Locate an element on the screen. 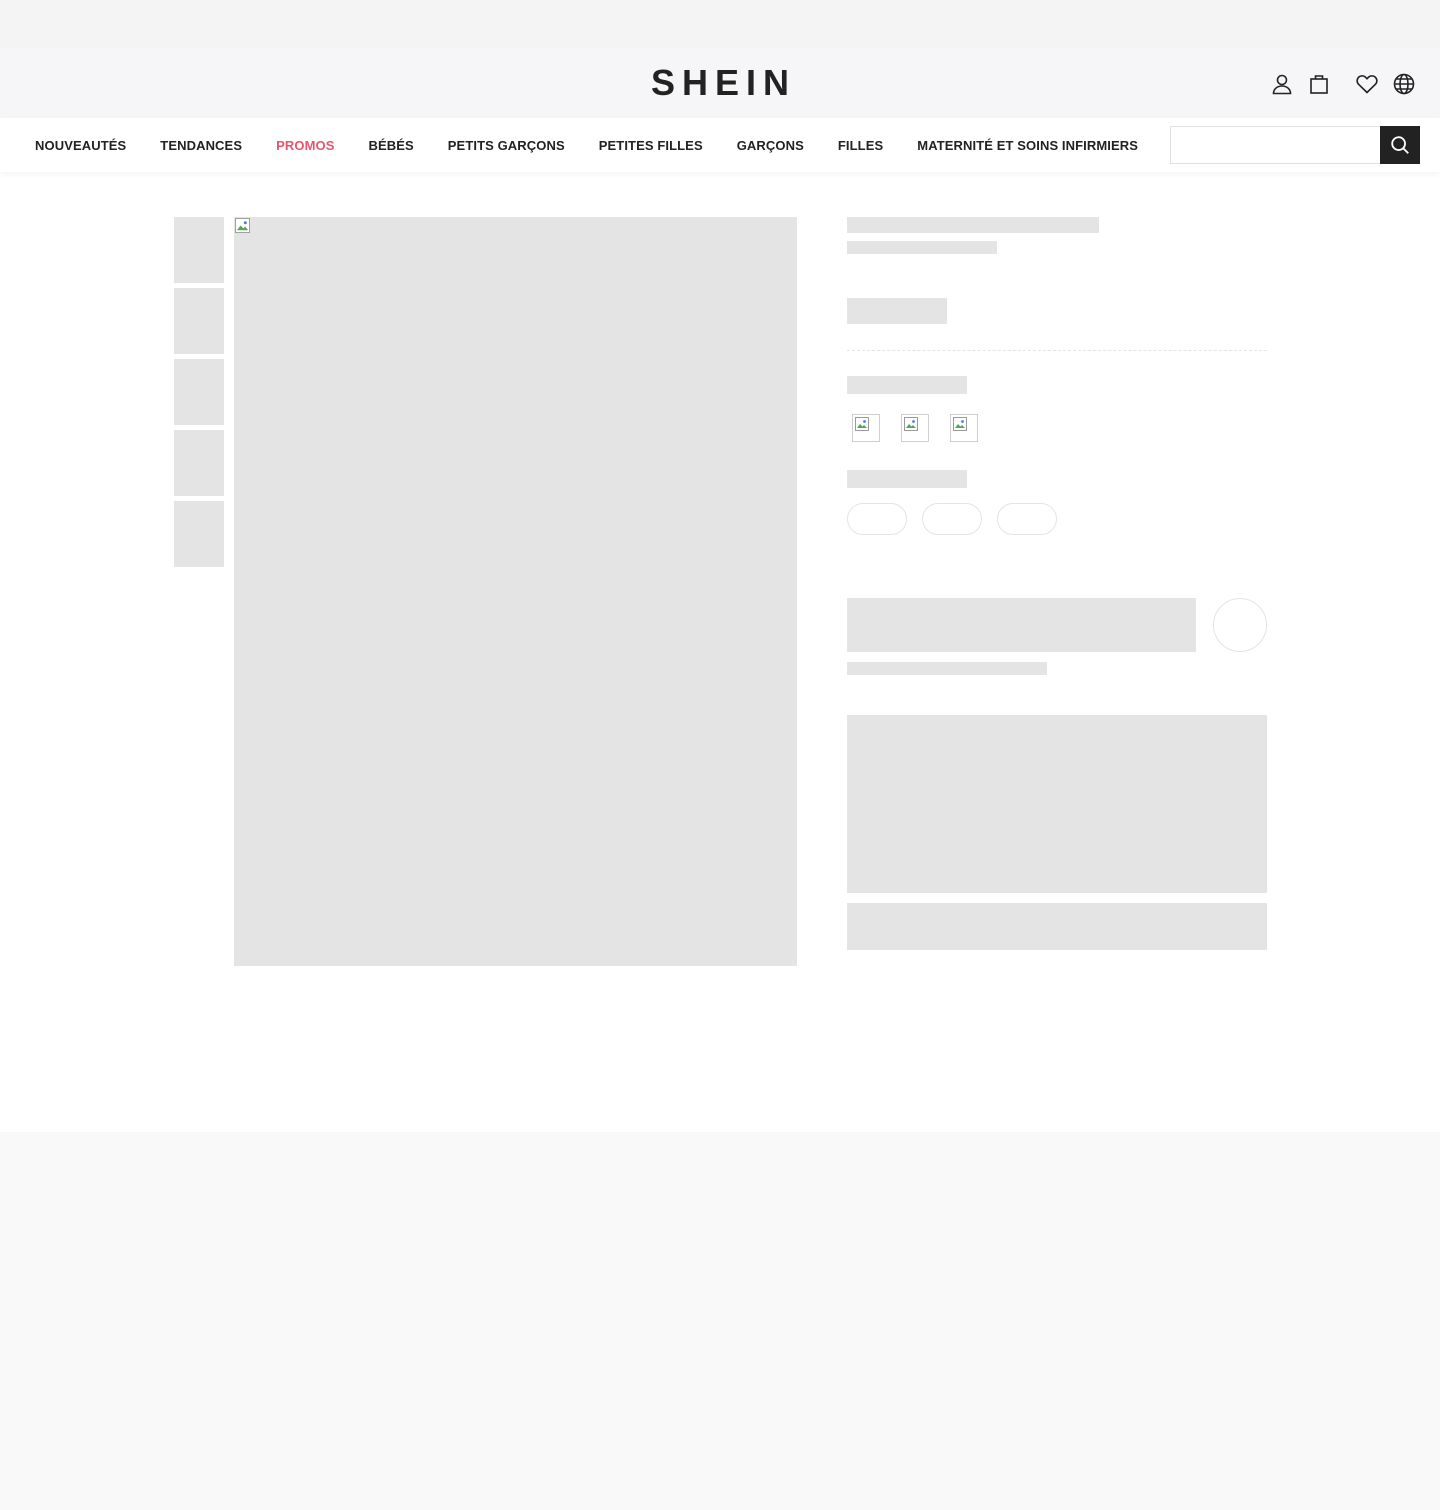 This screenshot has width=1440, height=1510. search-input is located at coordinates (1275, 145).